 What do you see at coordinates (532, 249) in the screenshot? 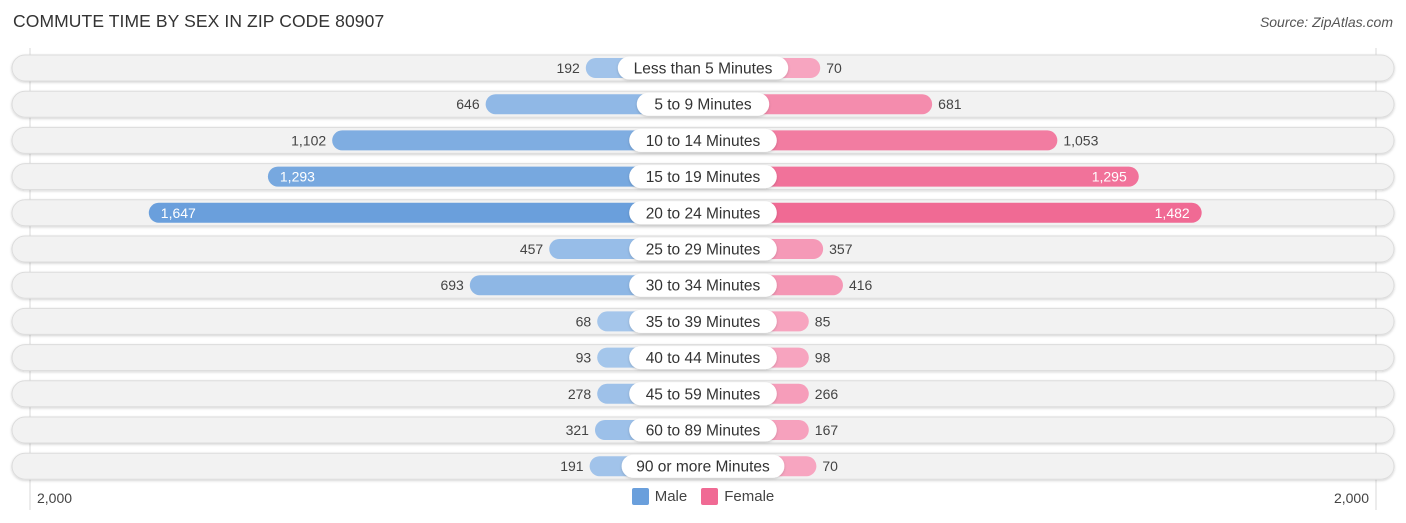
I see `male-value-label: 457` at bounding box center [532, 249].